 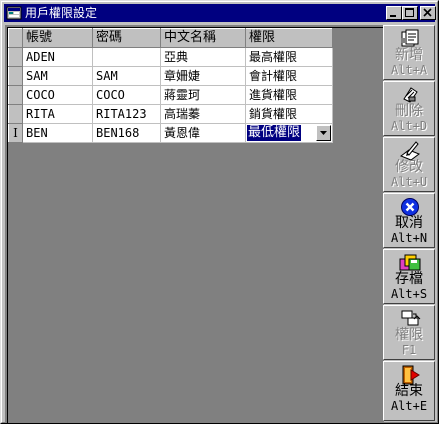 What do you see at coordinates (203, 57) in the screenshot?
I see `name-cell: 亞典` at bounding box center [203, 57].